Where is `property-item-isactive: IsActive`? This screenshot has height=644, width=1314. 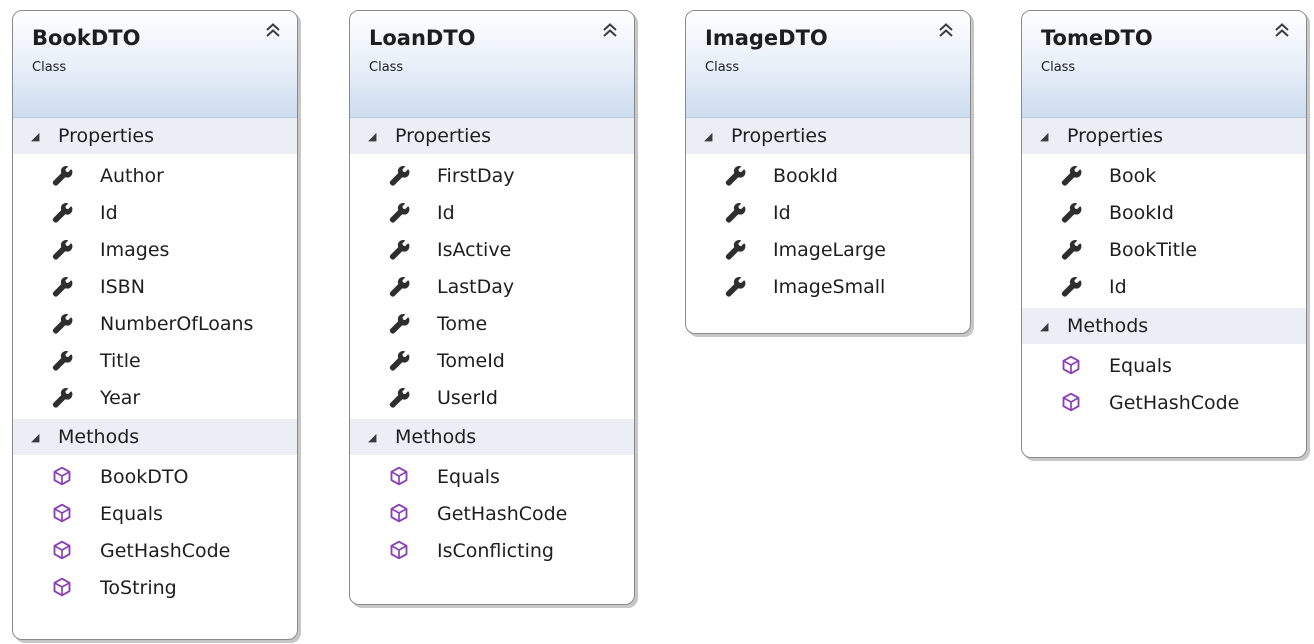 property-item-isactive: IsActive is located at coordinates (492, 249).